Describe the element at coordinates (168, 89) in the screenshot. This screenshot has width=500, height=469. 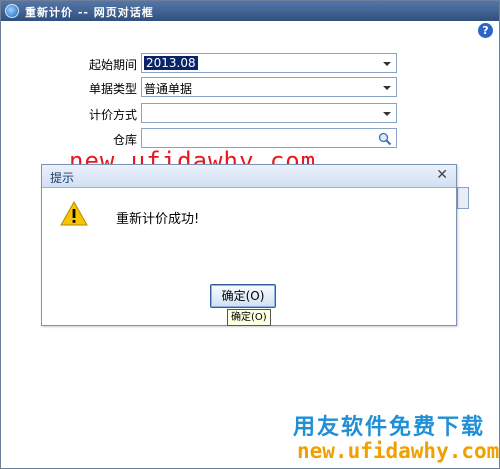
I see `doc-type-value: 普通单据` at that location.